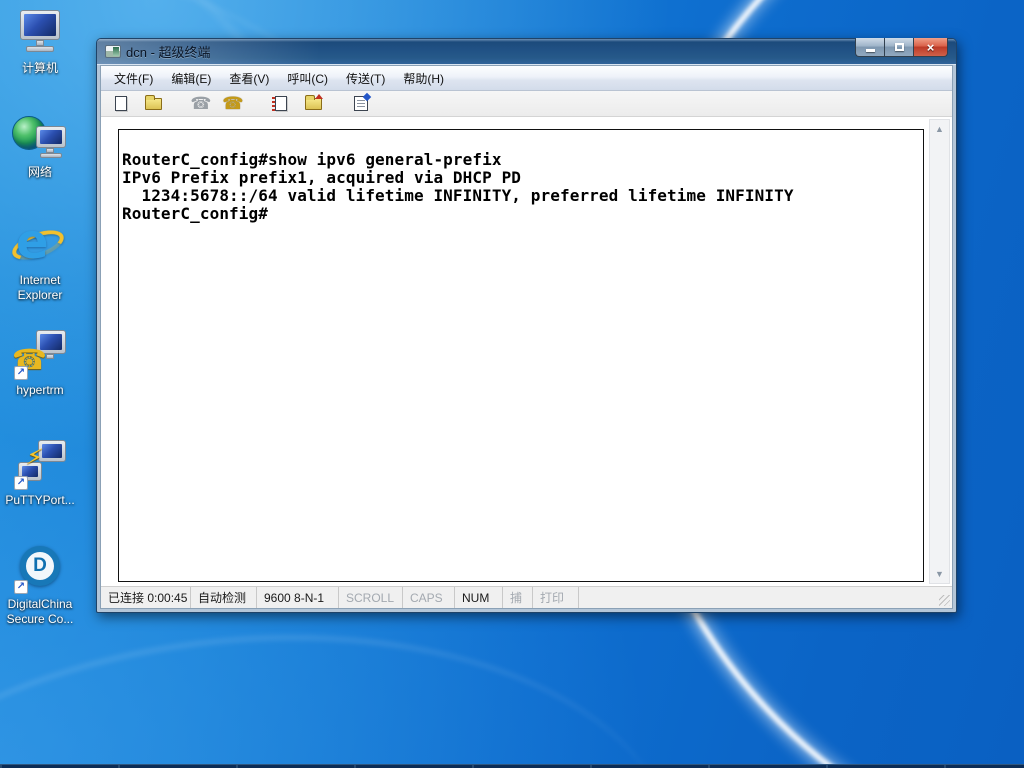  I want to click on status-detect: 自动检测, so click(224, 597).